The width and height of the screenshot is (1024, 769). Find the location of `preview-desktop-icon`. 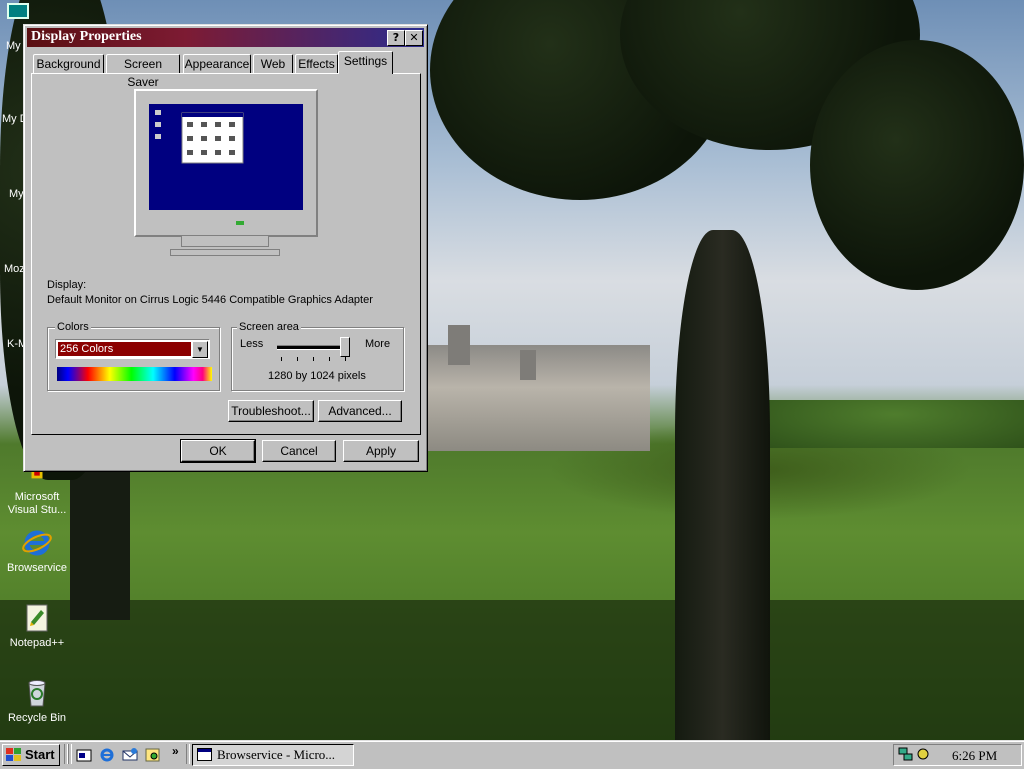

preview-desktop-icon is located at coordinates (226, 164).